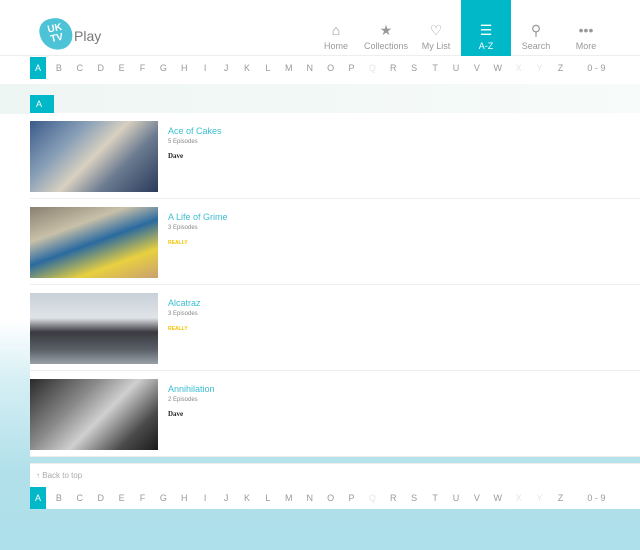 The width and height of the screenshot is (640, 550). What do you see at coordinates (386, 46) in the screenshot?
I see `nav-label: Collections` at bounding box center [386, 46].